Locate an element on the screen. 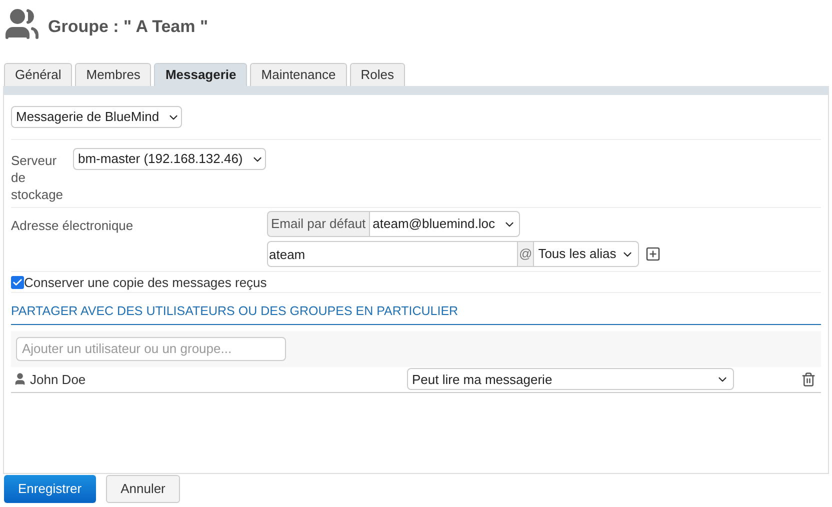 The height and width of the screenshot is (507, 832). tab: Membres is located at coordinates (113, 74).